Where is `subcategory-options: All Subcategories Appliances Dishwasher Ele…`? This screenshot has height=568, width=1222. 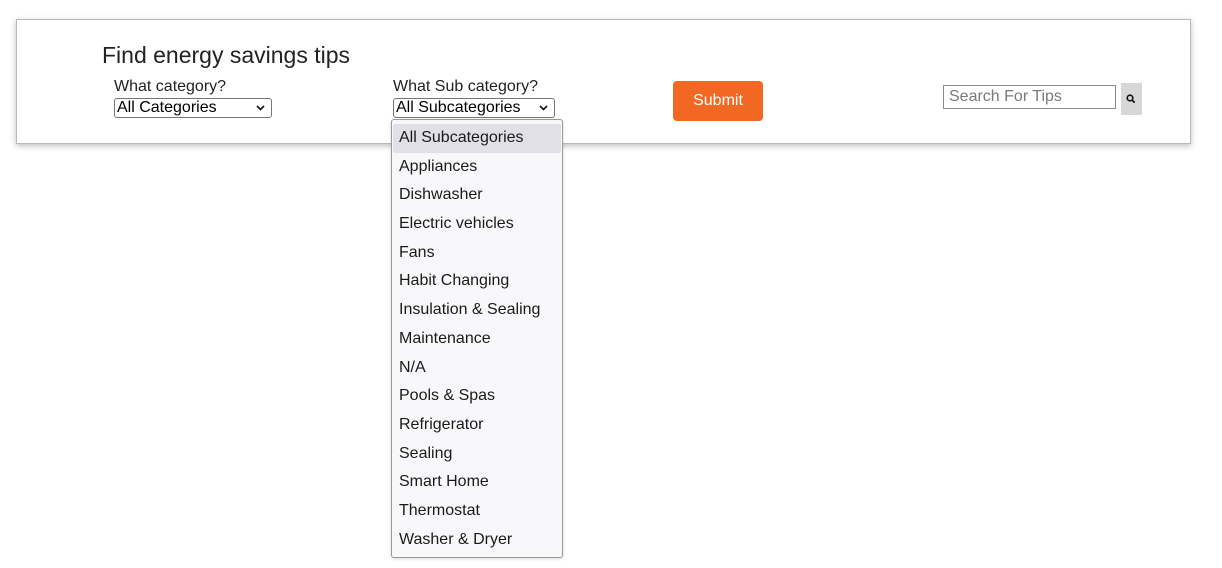
subcategory-options: All Subcategories Appliances Dishwasher Ele… is located at coordinates (477, 337).